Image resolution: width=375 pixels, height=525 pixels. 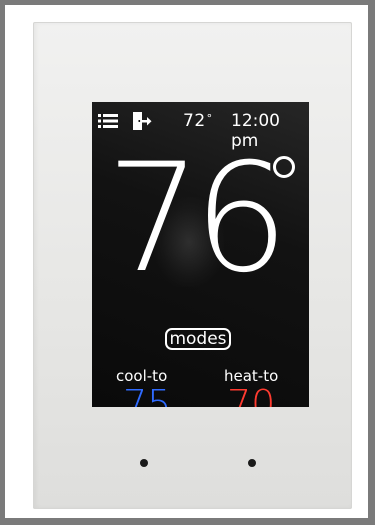 What do you see at coordinates (251, 395) in the screenshot?
I see `heat-to-setpoint: 70` at bounding box center [251, 395].